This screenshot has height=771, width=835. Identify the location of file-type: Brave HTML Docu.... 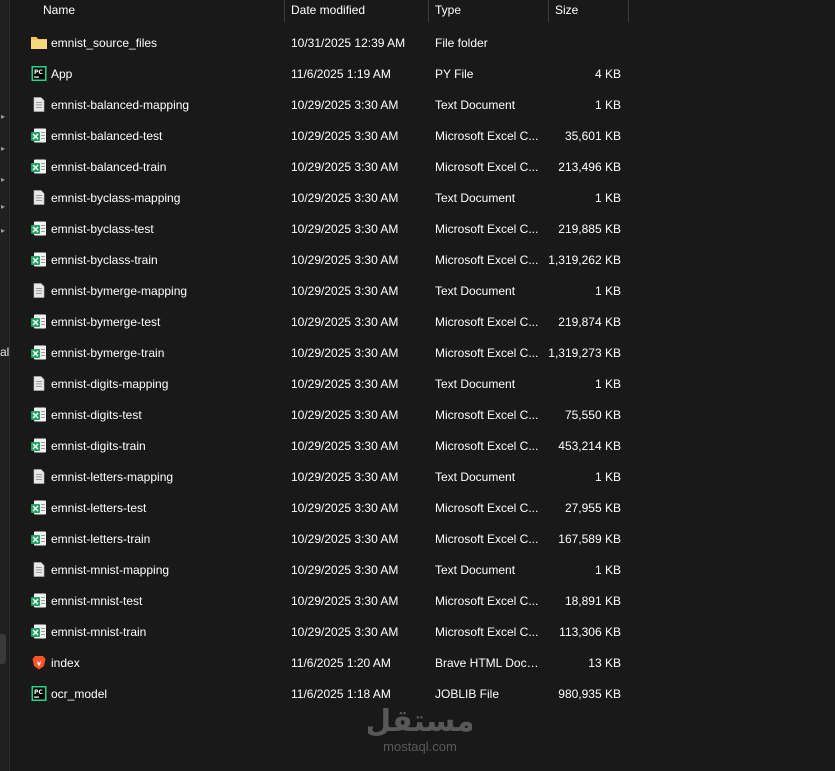
(489, 663).